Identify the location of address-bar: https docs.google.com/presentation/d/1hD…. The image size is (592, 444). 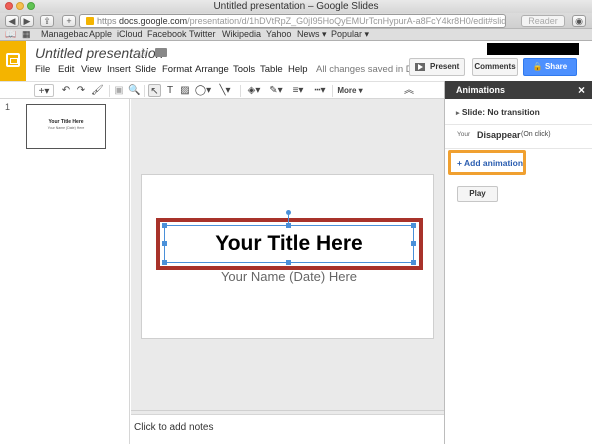
(292, 21).